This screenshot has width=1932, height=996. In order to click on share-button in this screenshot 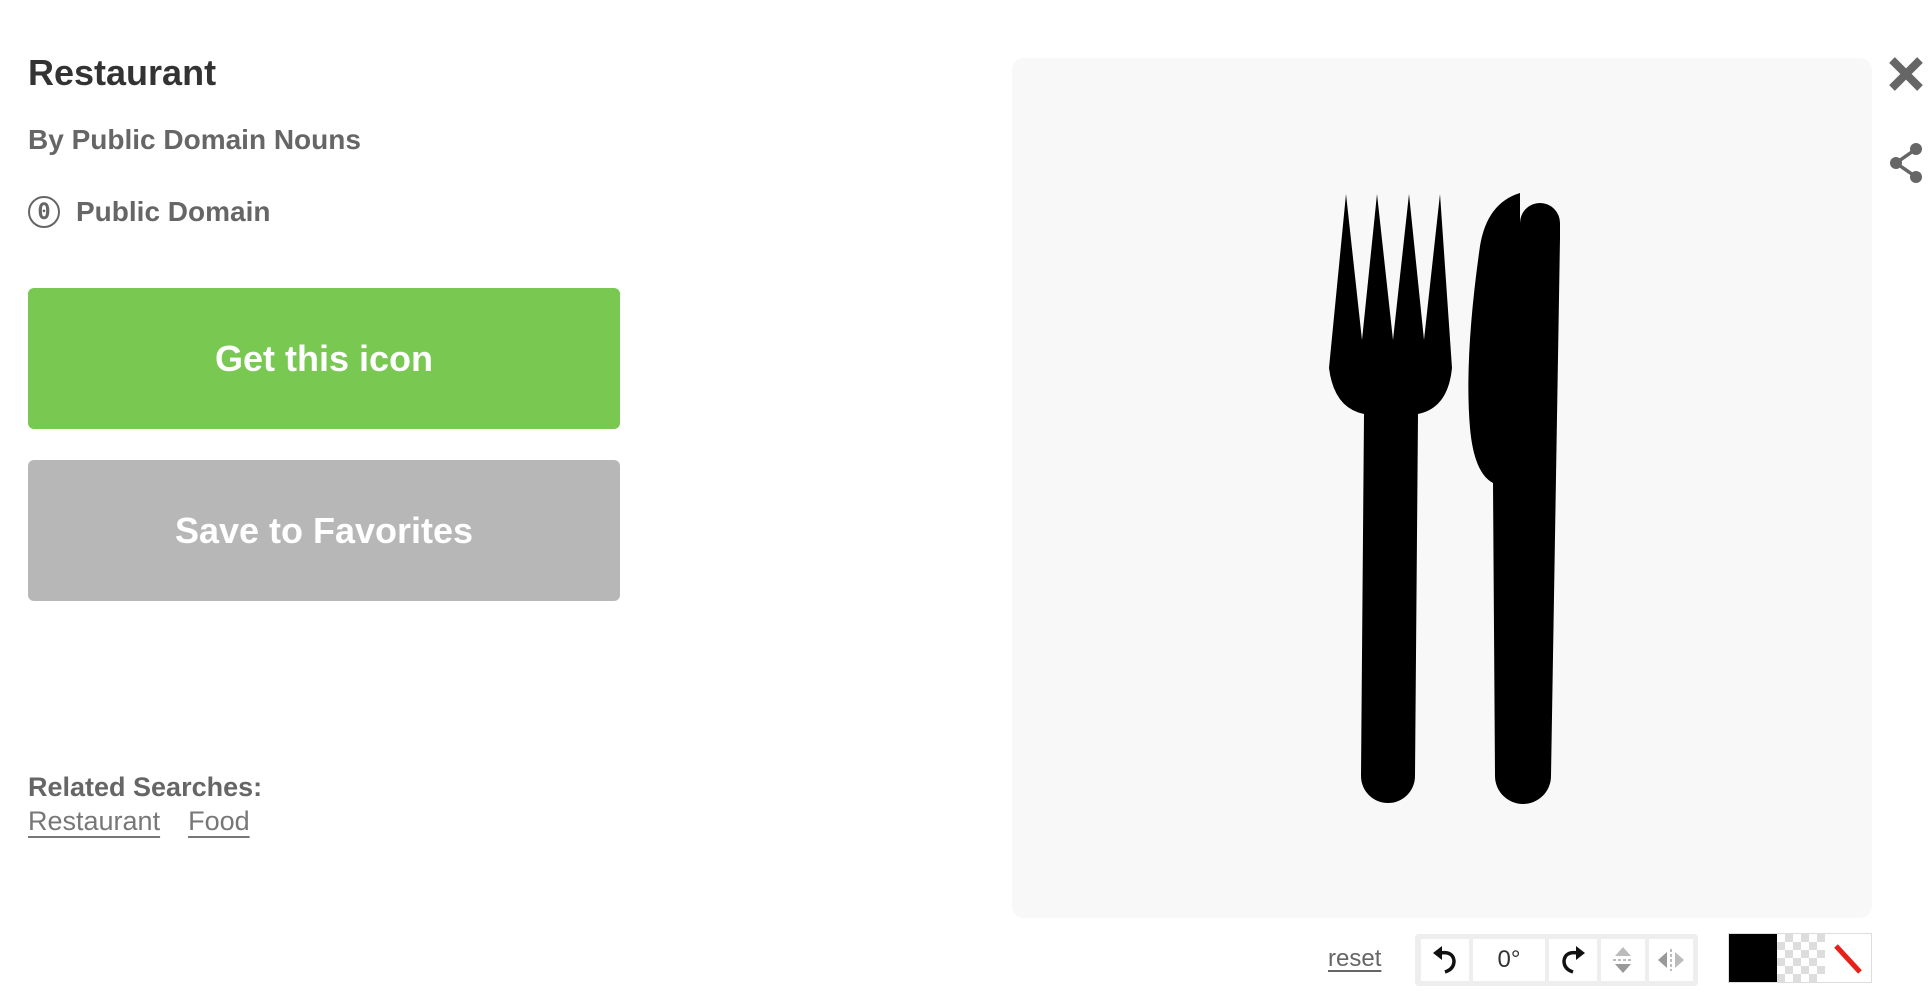, I will do `click(1906, 163)`.